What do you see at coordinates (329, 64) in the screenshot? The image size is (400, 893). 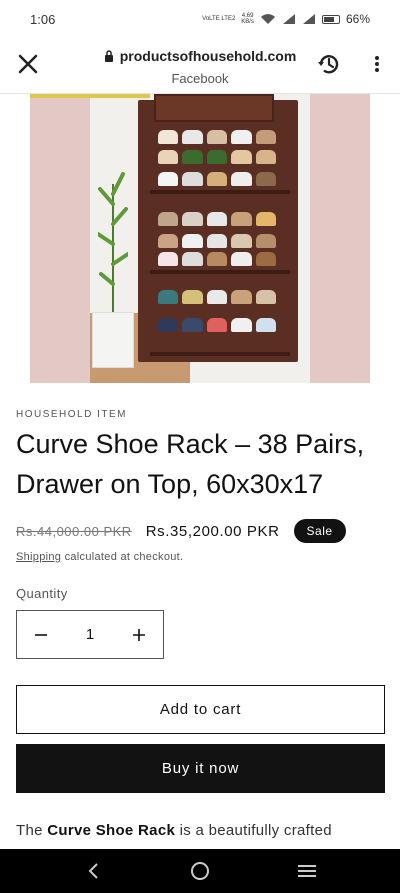 I see `history-icon` at bounding box center [329, 64].